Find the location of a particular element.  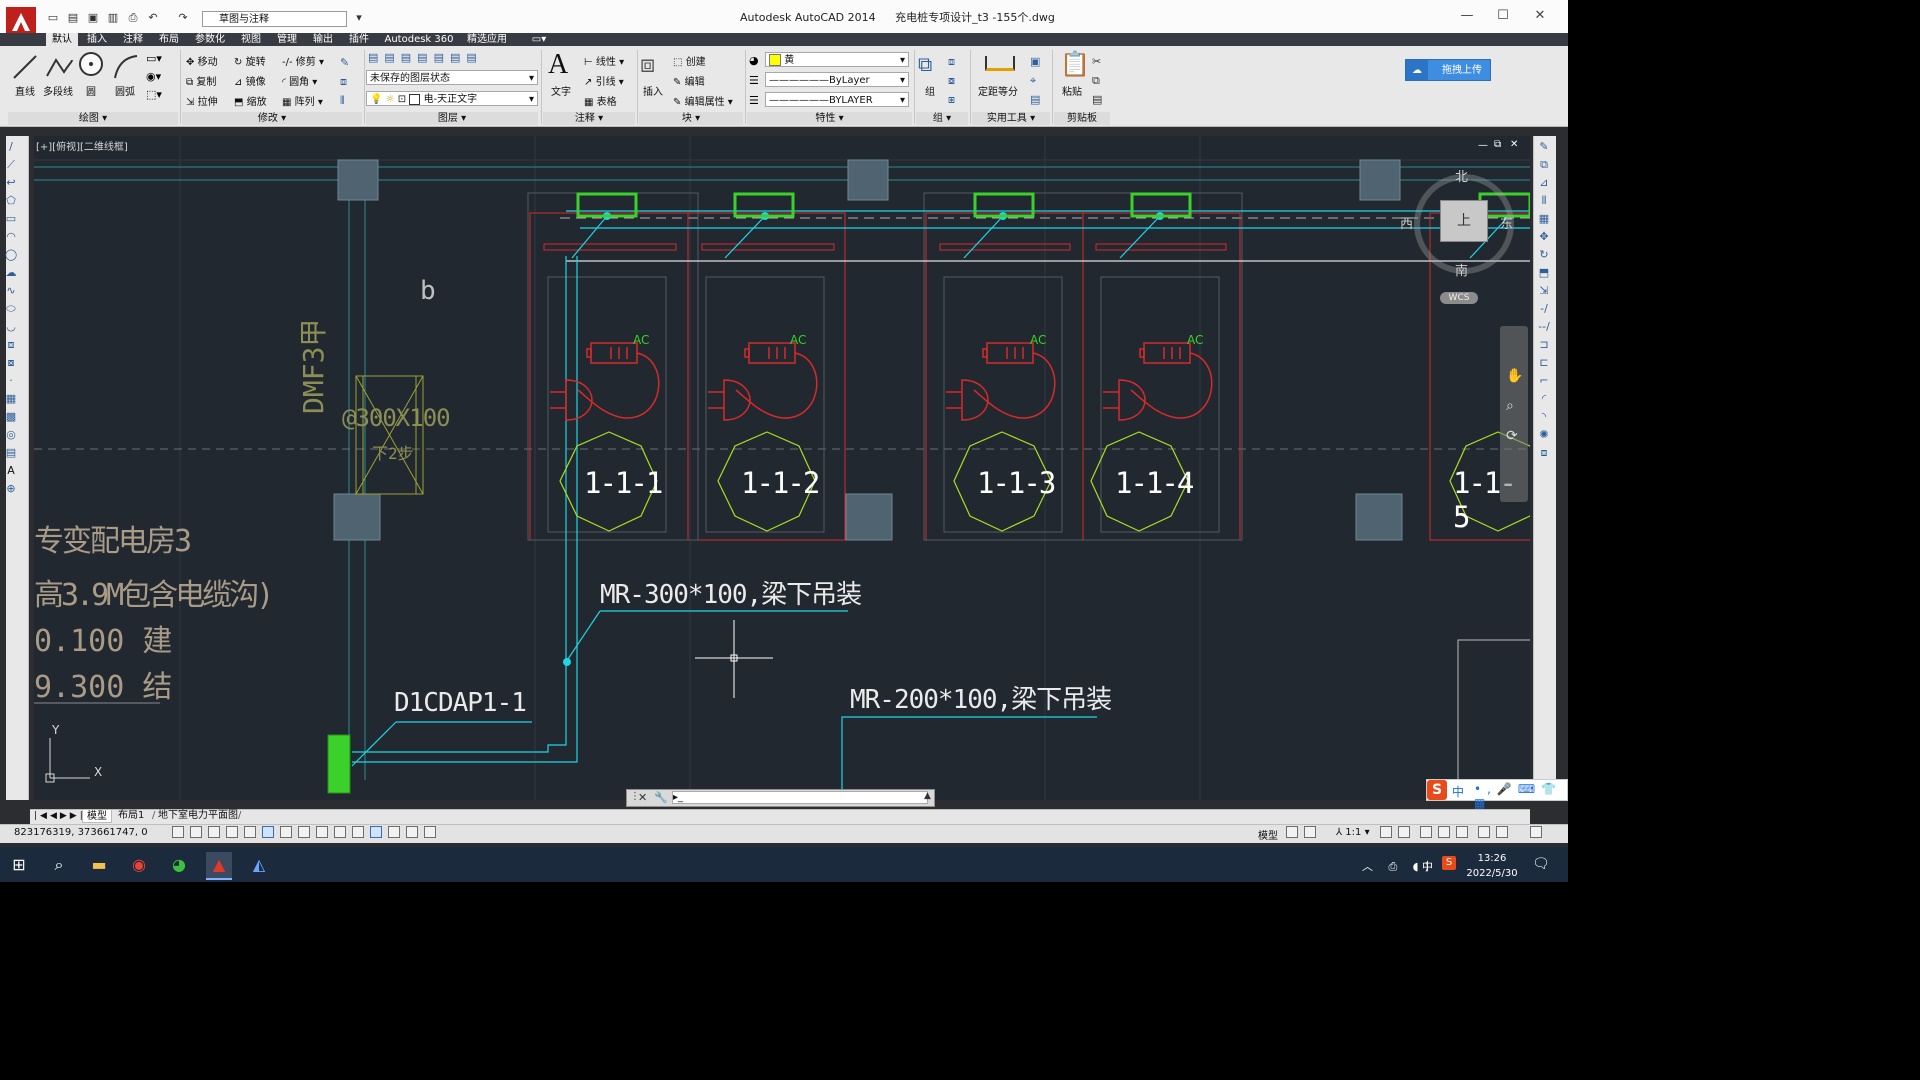

ducs-icon is located at coordinates (322, 832).